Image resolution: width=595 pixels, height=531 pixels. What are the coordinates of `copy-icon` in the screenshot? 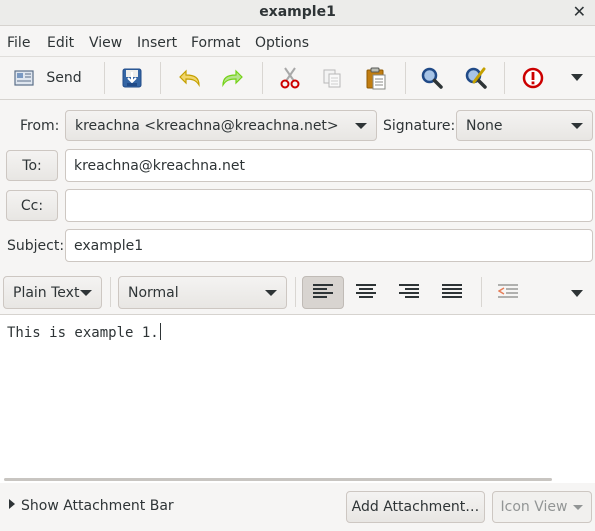 It's located at (332, 78).